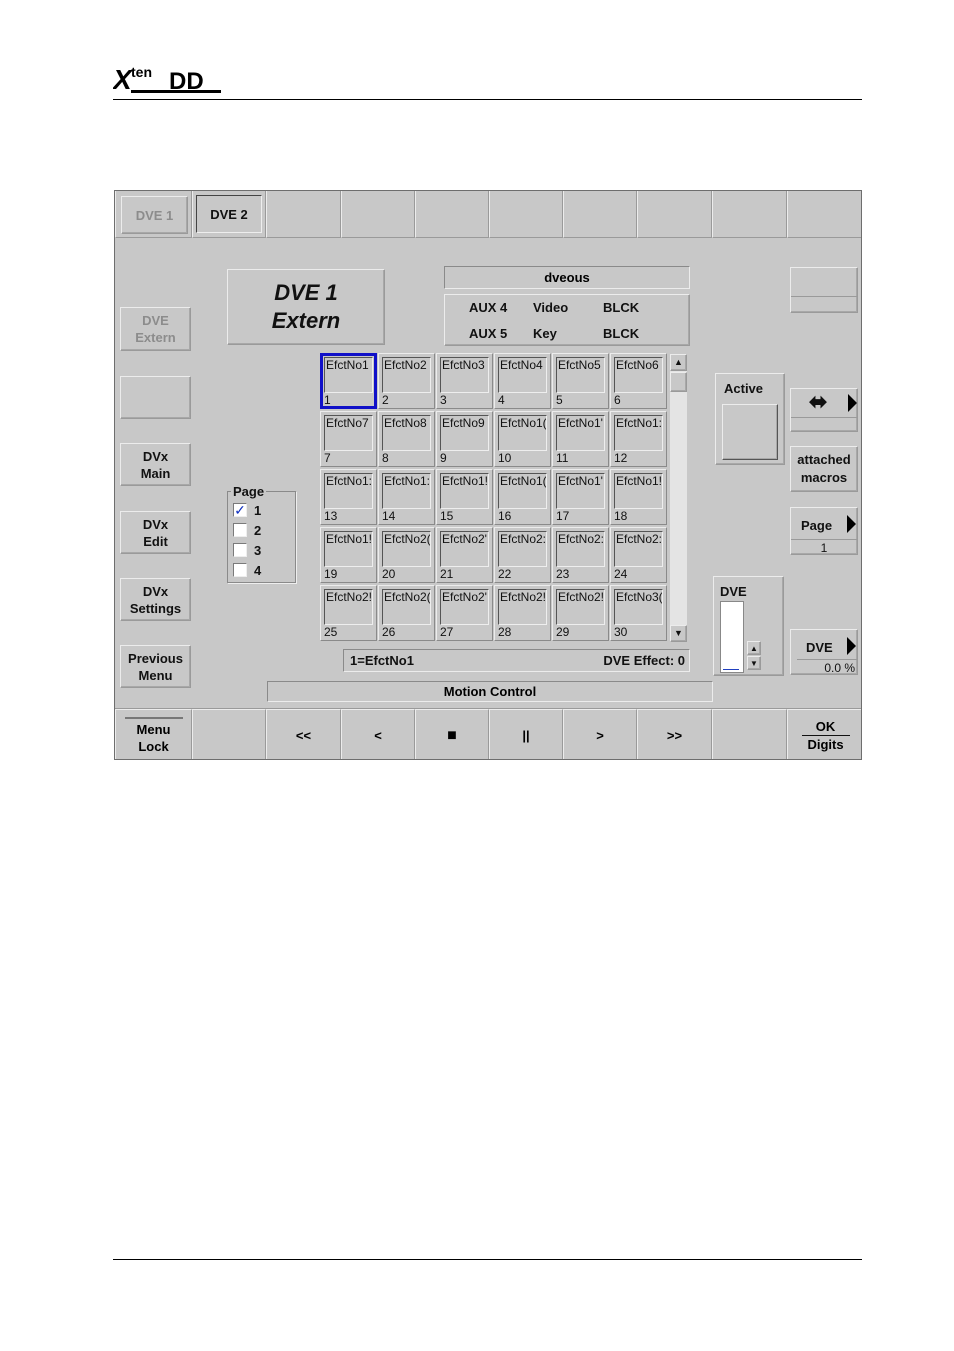 Image resolution: width=954 pixels, height=1351 pixels. What do you see at coordinates (678, 362) in the screenshot?
I see `scroll-up-icon: ▲` at bounding box center [678, 362].